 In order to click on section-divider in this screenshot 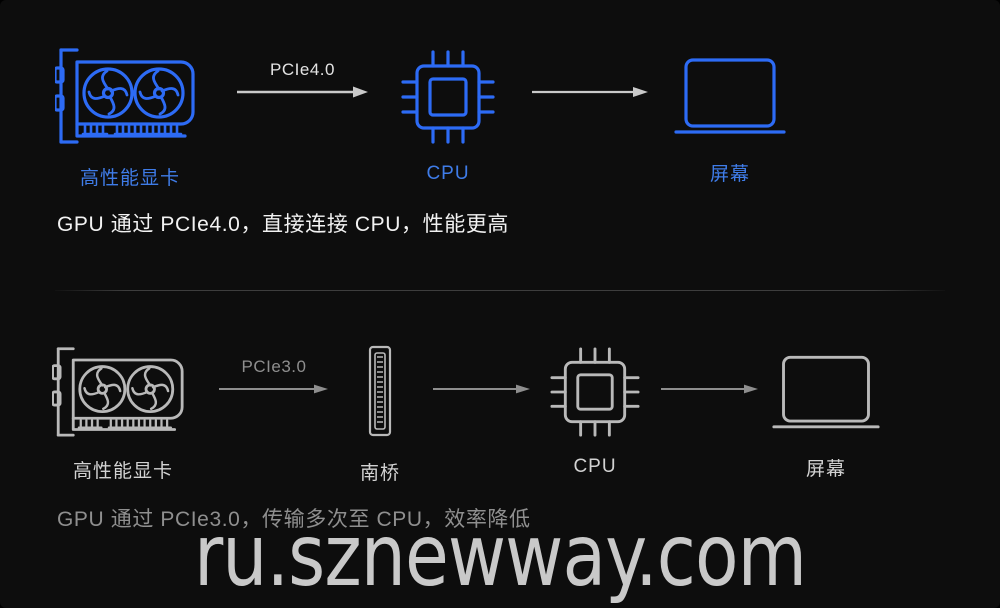, I will do `click(500, 290)`.